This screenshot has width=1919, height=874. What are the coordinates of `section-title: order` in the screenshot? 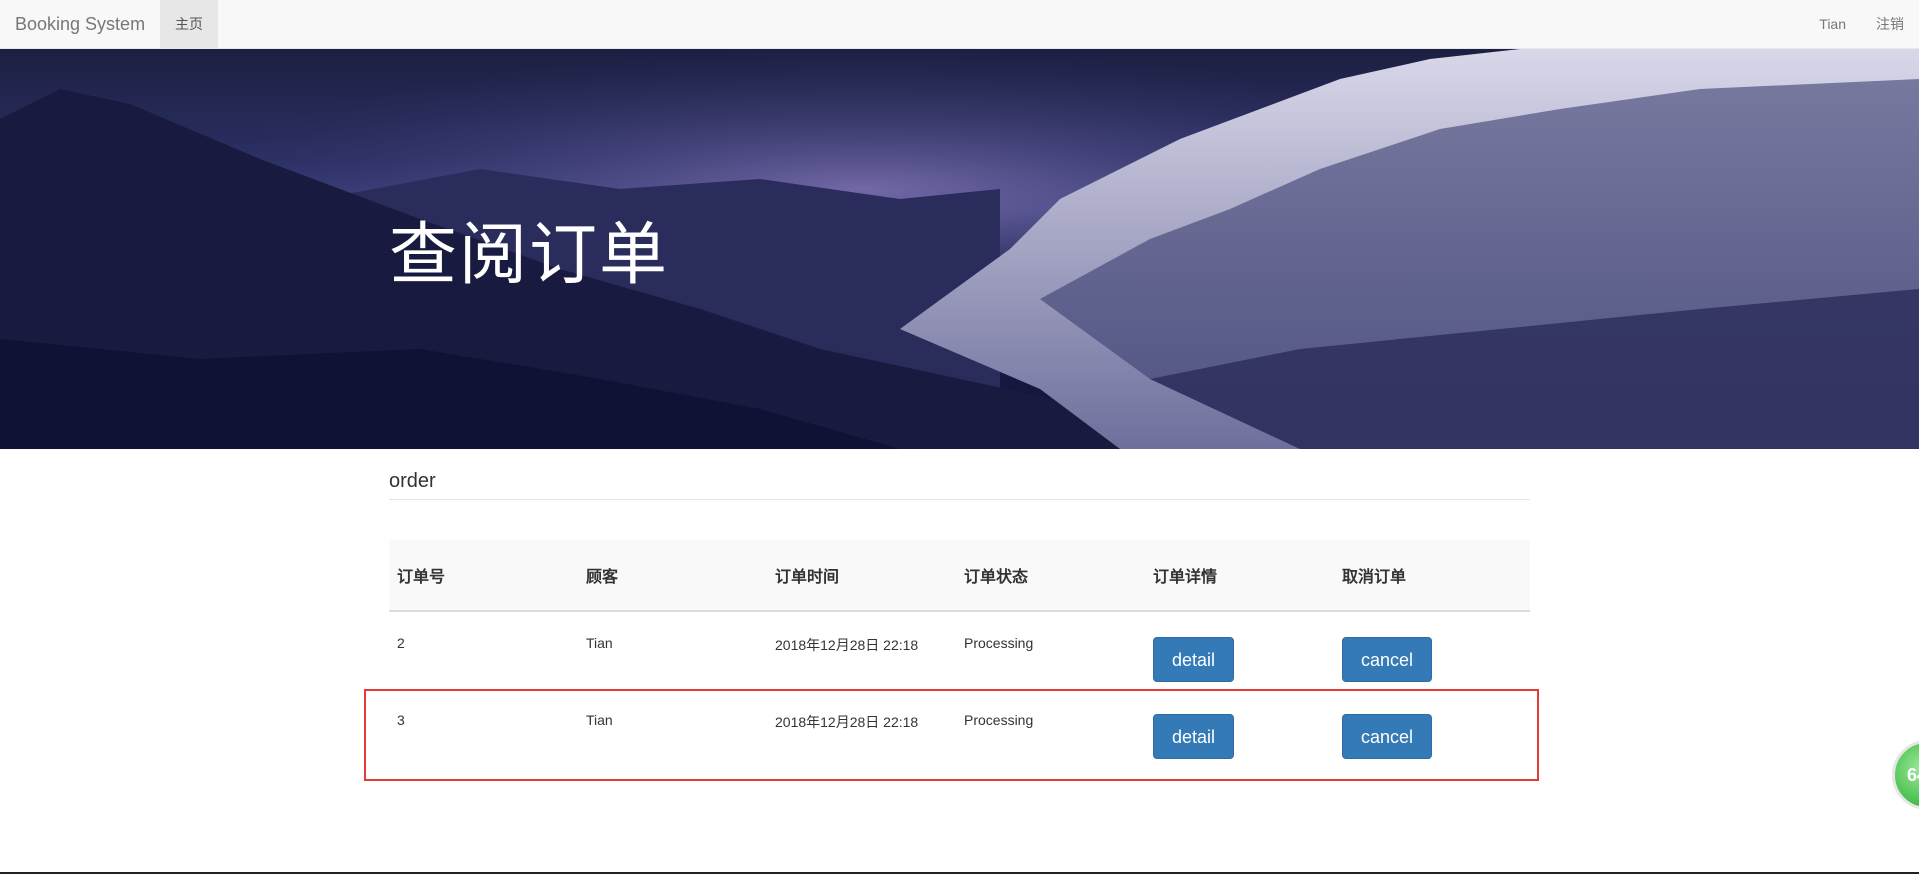 It's located at (959, 485).